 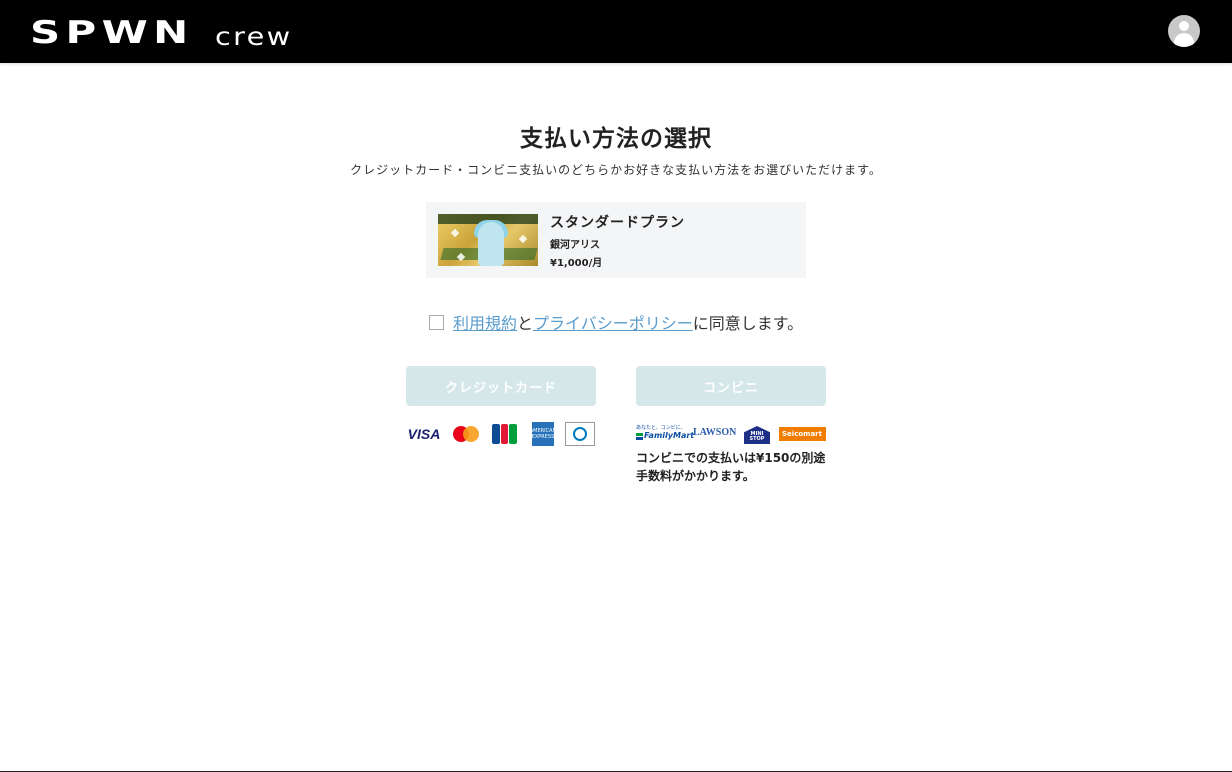 I want to click on page-title: 支払い方法の選択, so click(x=616, y=139).